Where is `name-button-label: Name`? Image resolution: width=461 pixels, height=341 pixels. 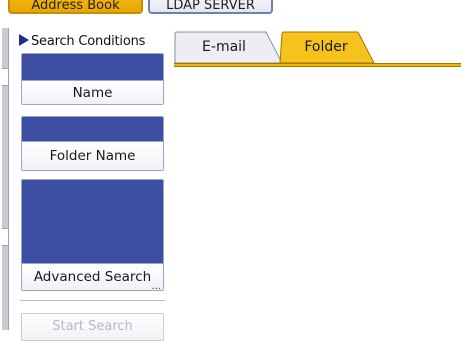
name-button-label: Name is located at coordinates (92, 93).